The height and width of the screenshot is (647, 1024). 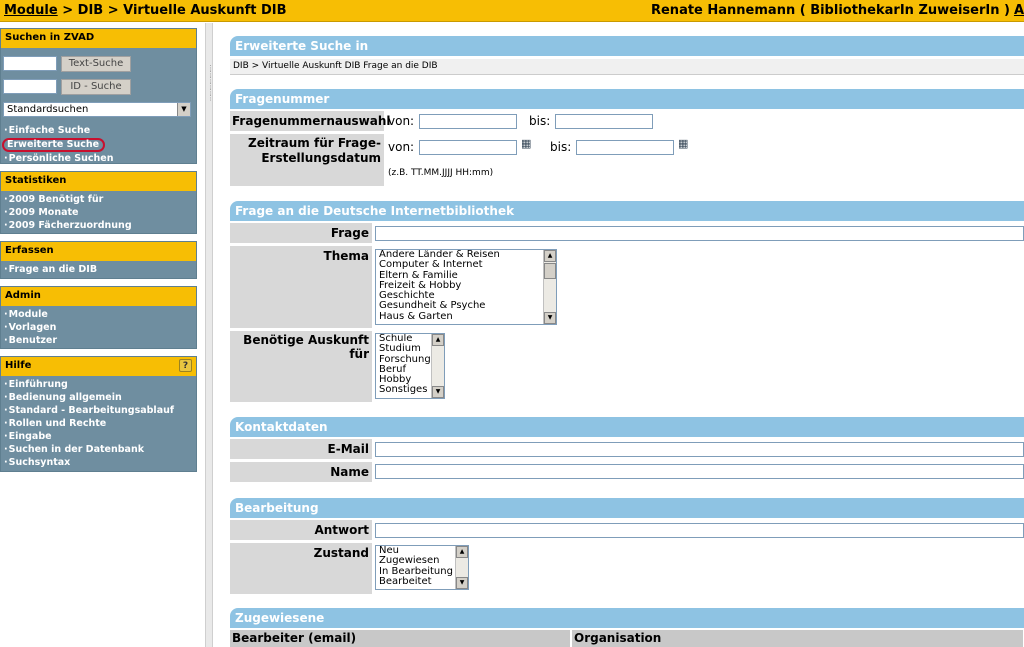 What do you see at coordinates (209, 335) in the screenshot?
I see `panel-splitter: ⋮ ⋮ ⋮ ⋮ ⋮ ⋮` at bounding box center [209, 335].